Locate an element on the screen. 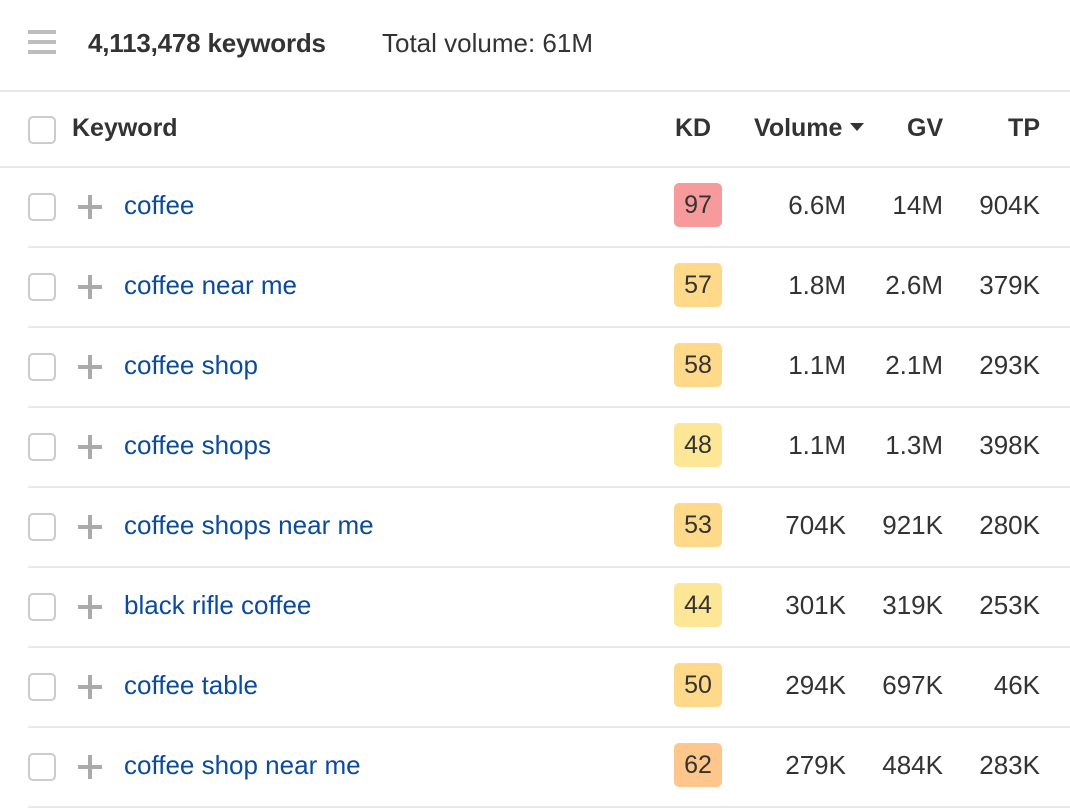 This screenshot has height=810, width=1070. tp-value: 283K is located at coordinates (1009, 765).